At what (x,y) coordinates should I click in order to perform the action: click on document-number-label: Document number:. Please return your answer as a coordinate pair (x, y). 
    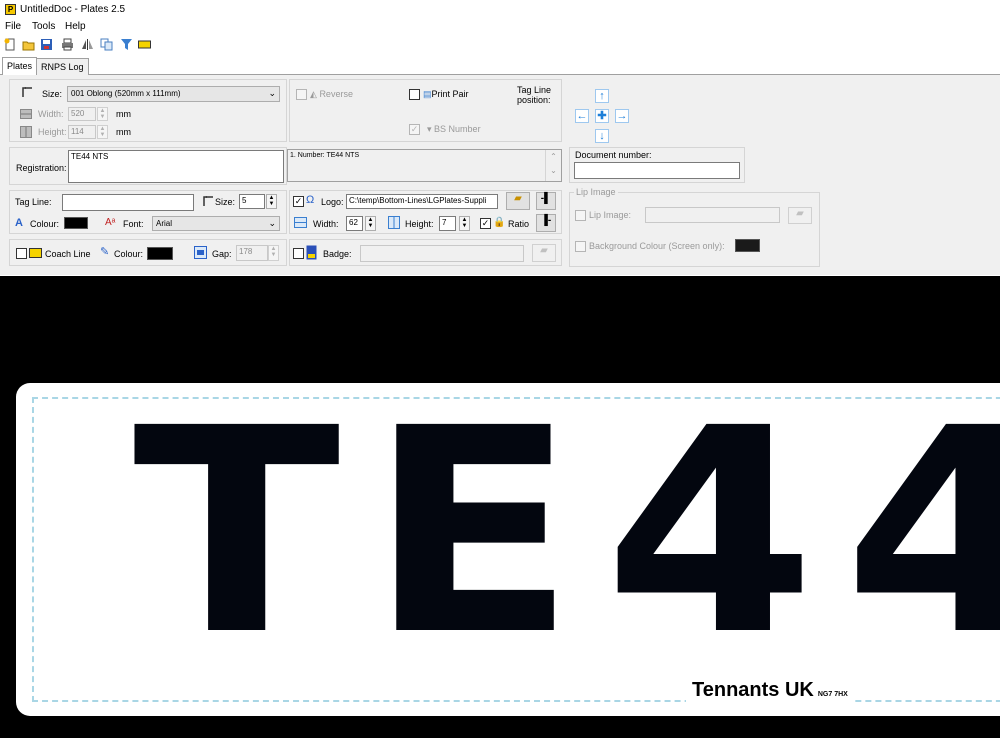
    Looking at the image, I should click on (613, 155).